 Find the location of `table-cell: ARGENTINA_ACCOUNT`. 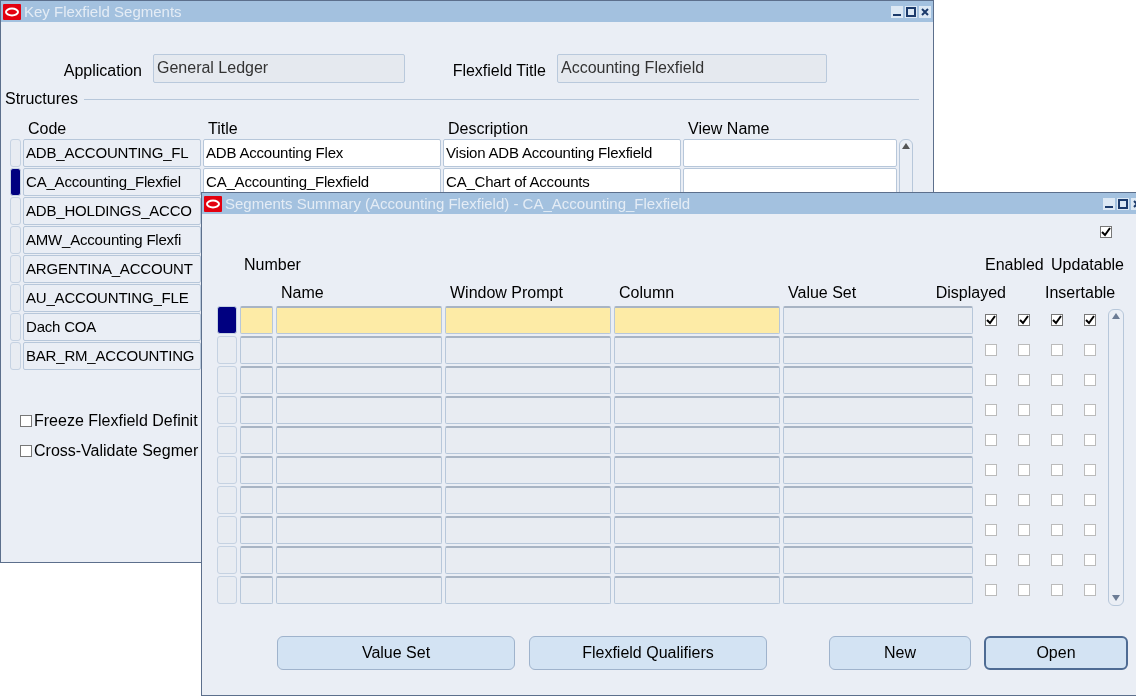

table-cell: ARGENTINA_ACCOUNT is located at coordinates (112, 269).